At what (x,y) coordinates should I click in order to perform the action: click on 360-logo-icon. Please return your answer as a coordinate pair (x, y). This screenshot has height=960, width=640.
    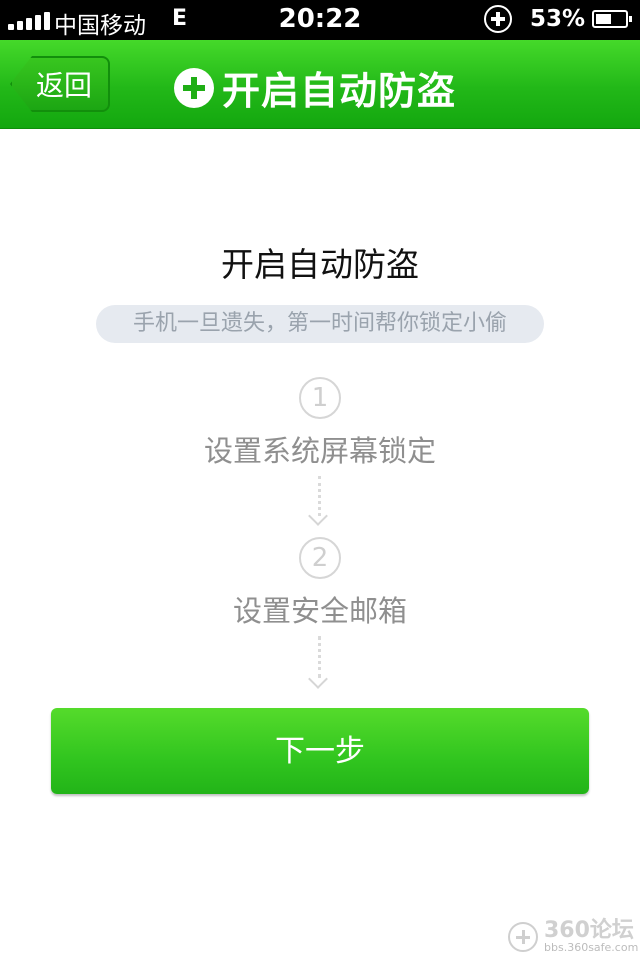
    Looking at the image, I should click on (523, 936).